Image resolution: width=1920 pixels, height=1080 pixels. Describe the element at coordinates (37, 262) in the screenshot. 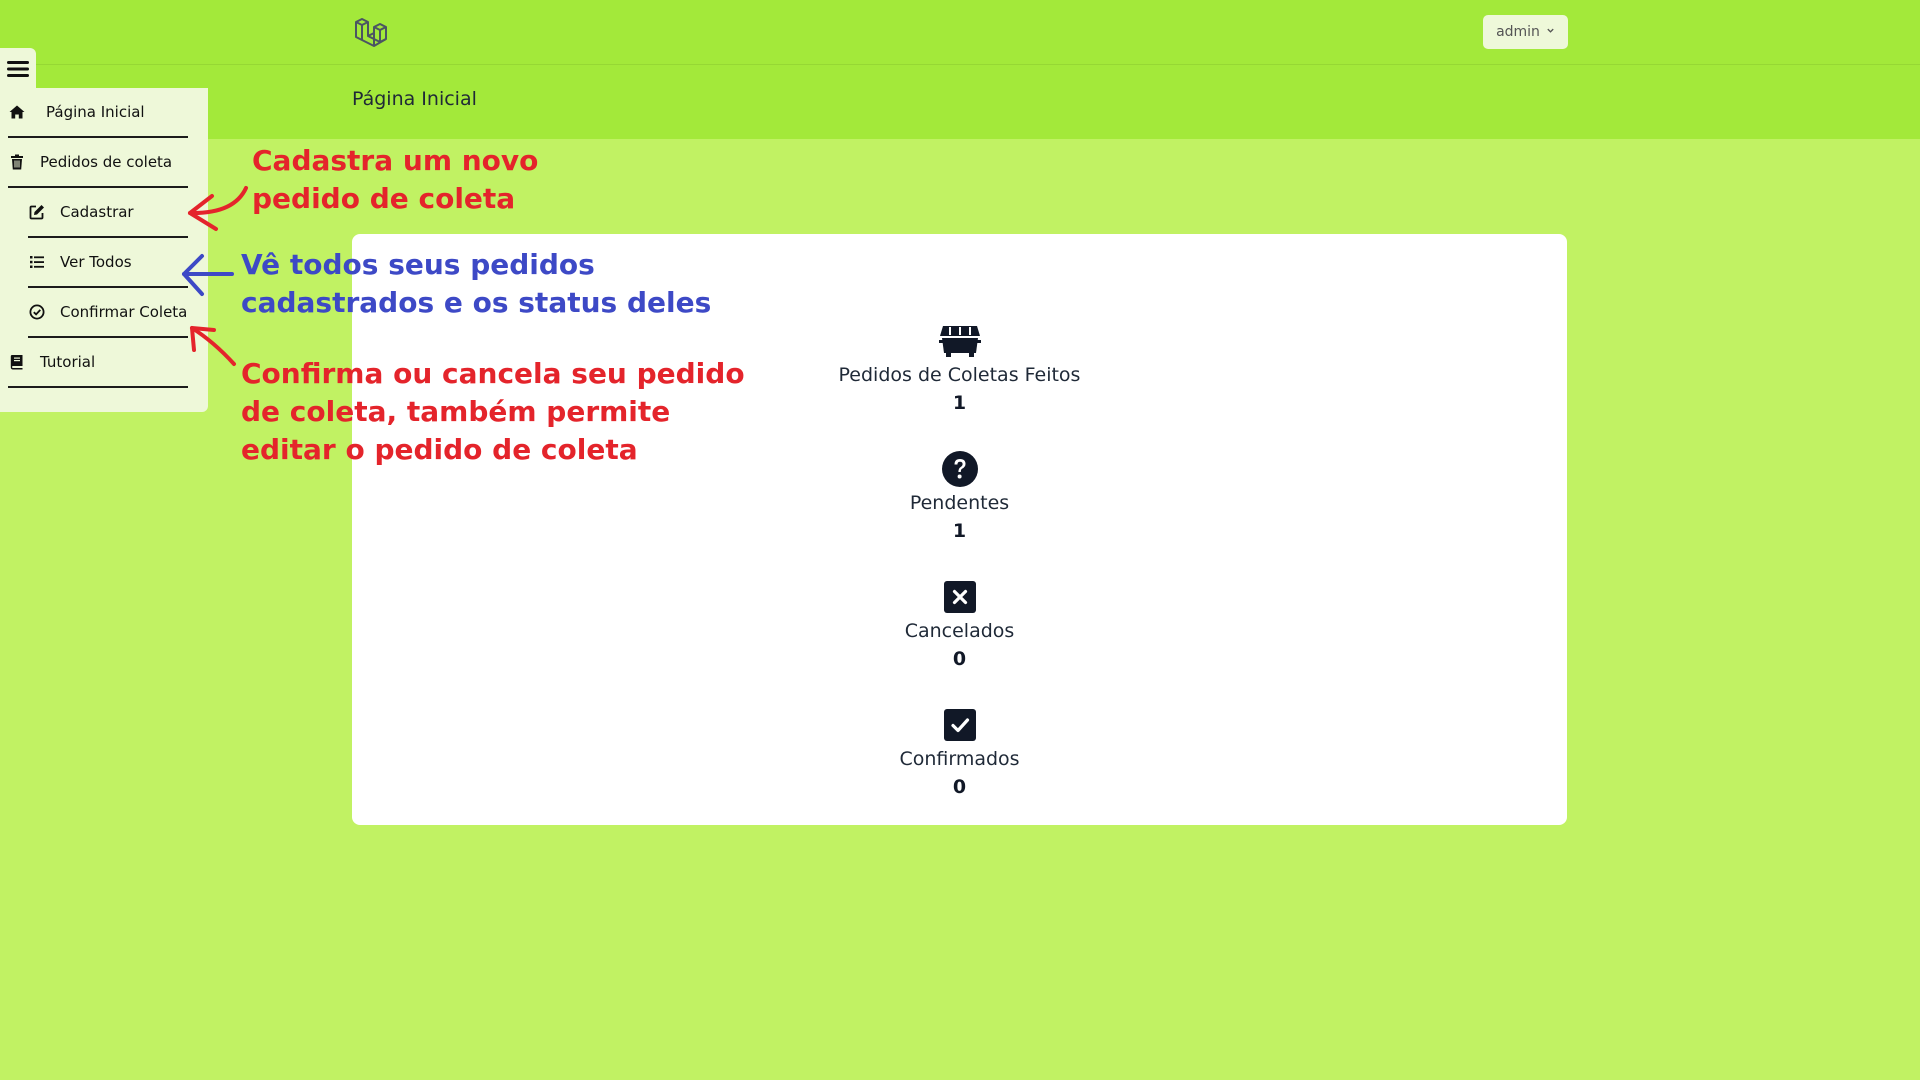

I see `list-icon` at that location.